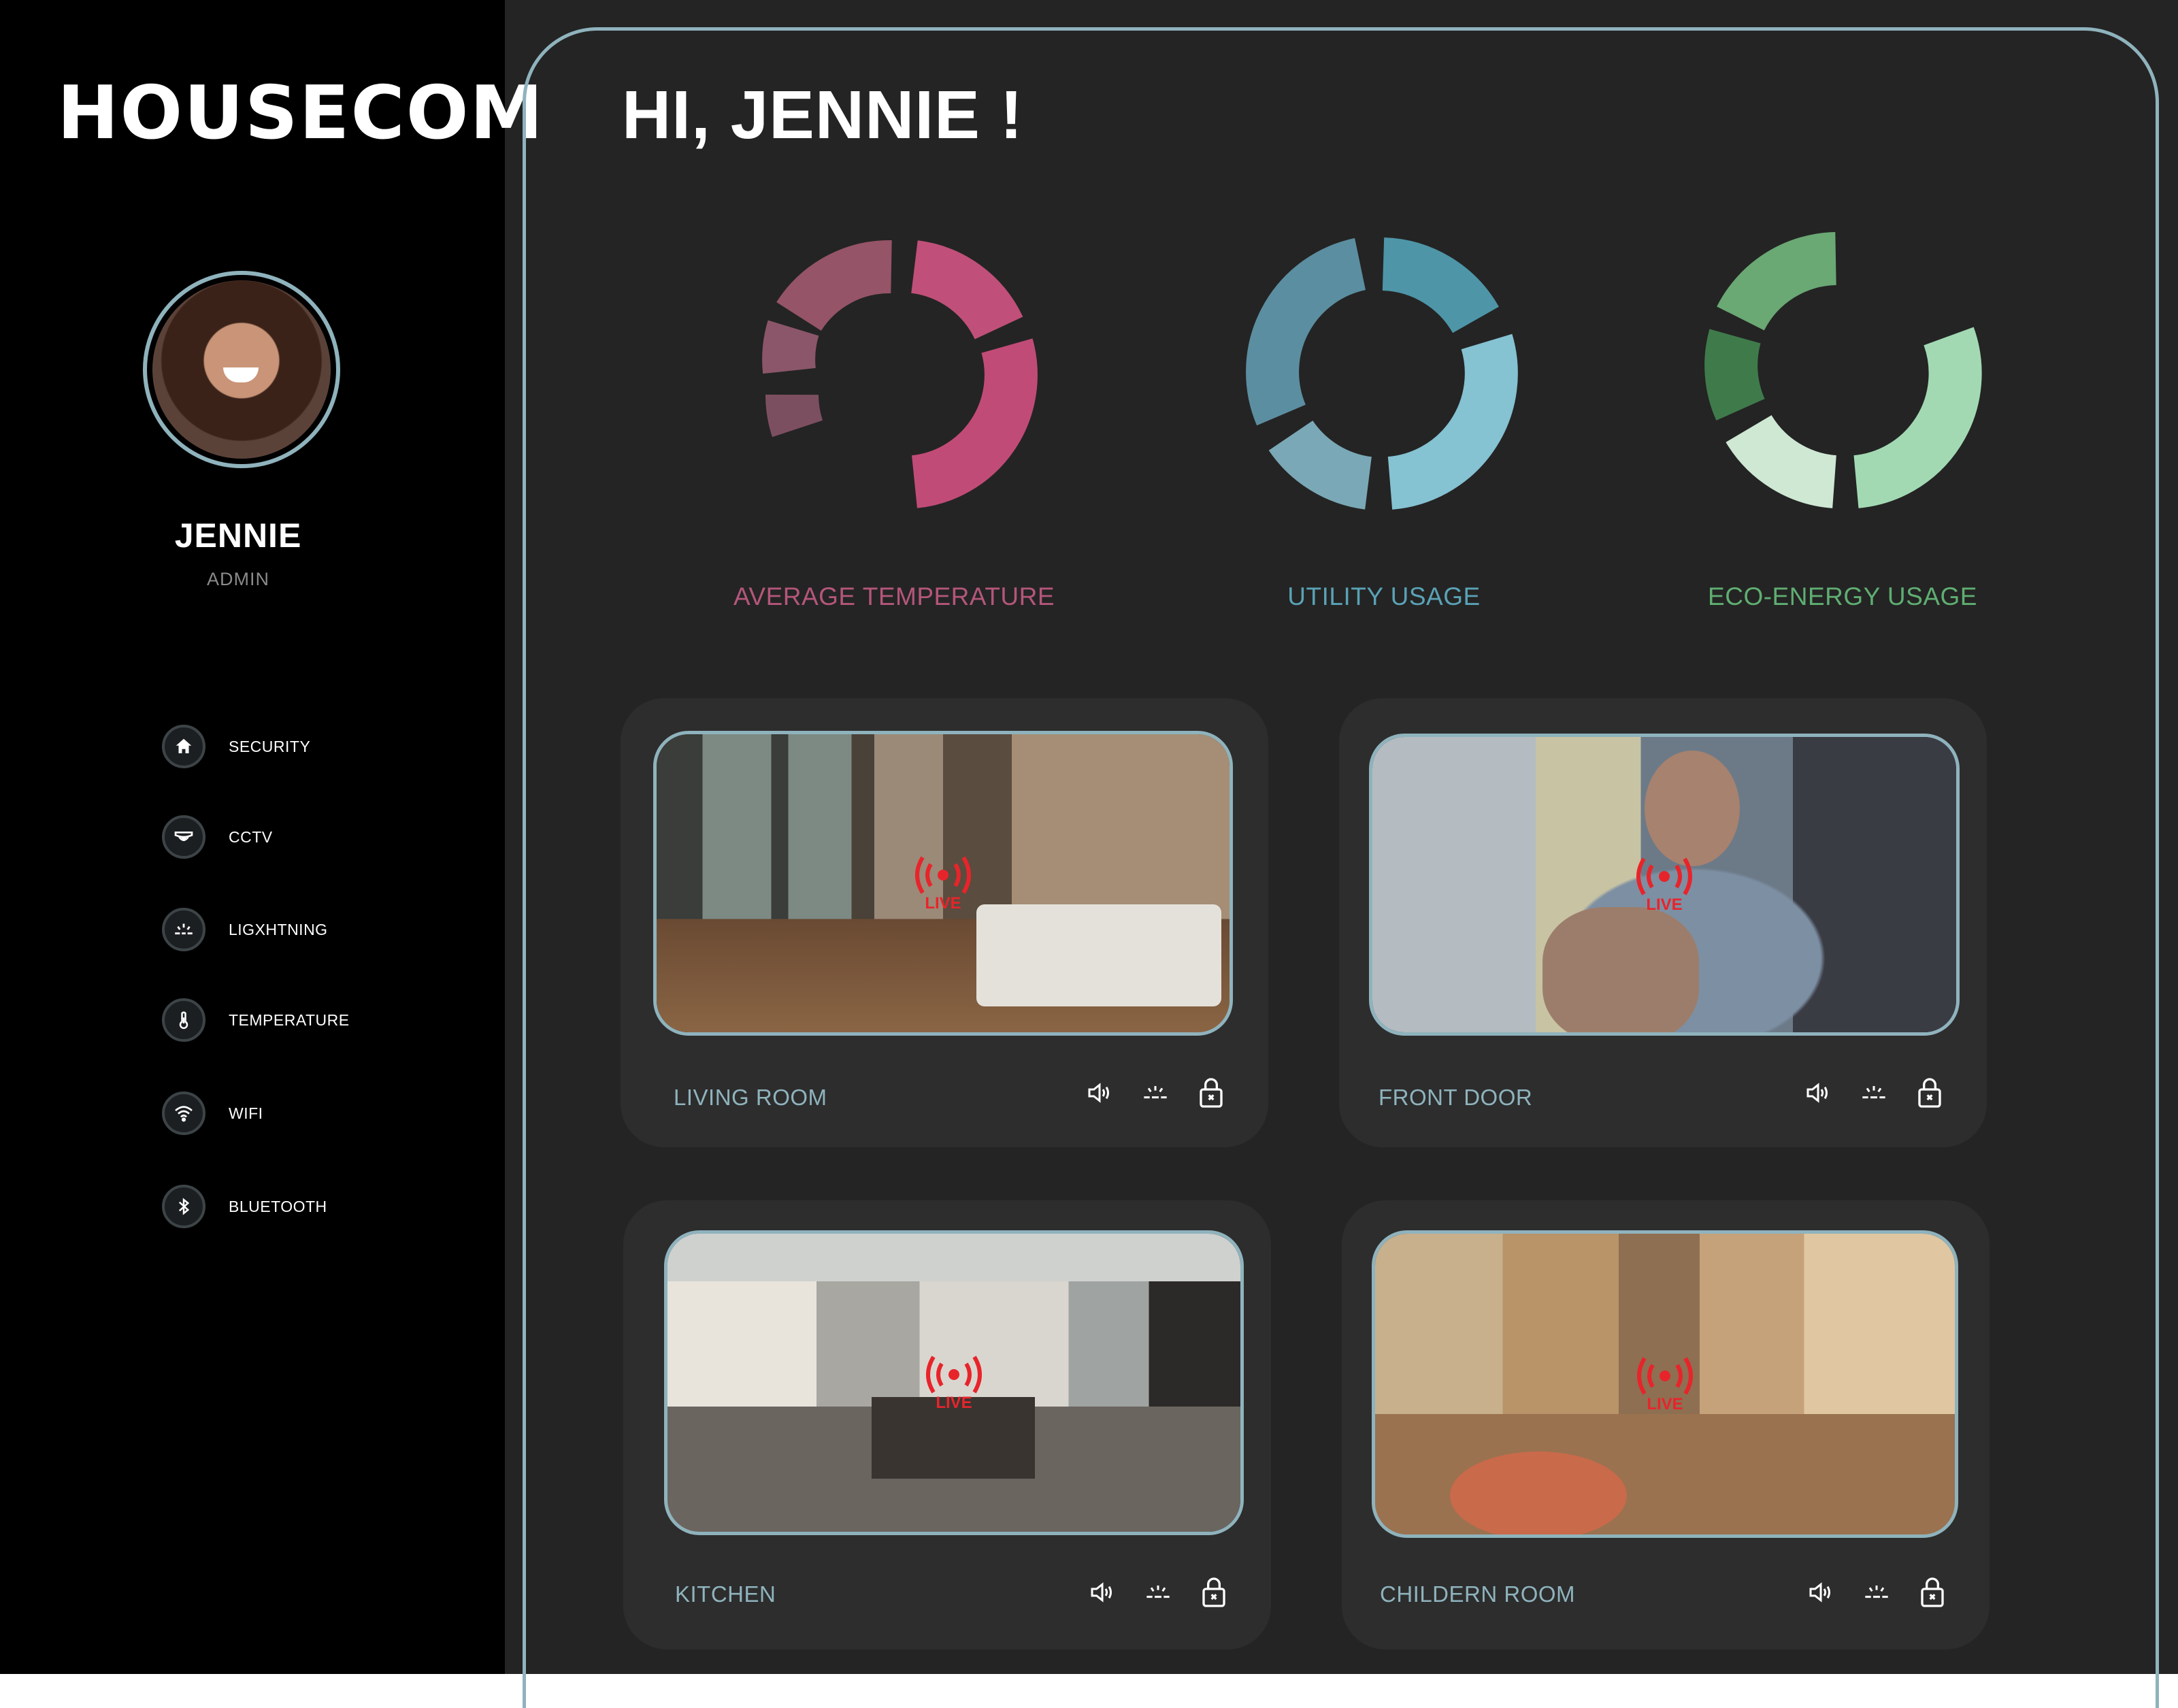  Describe the element at coordinates (270, 746) in the screenshot. I see `sidebar-item-label: SECURITY` at that location.